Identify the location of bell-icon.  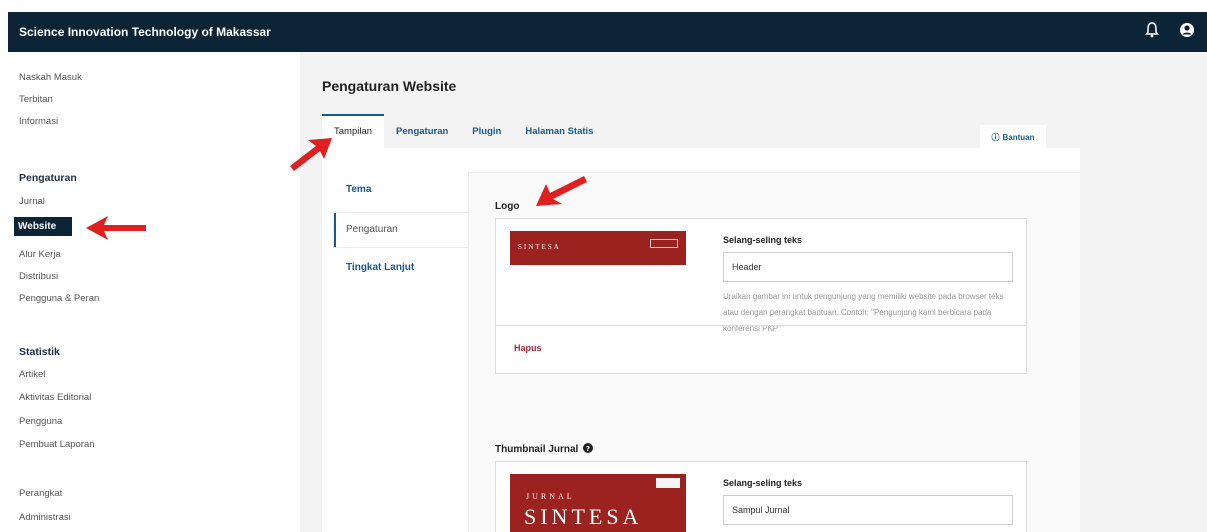
(1152, 30).